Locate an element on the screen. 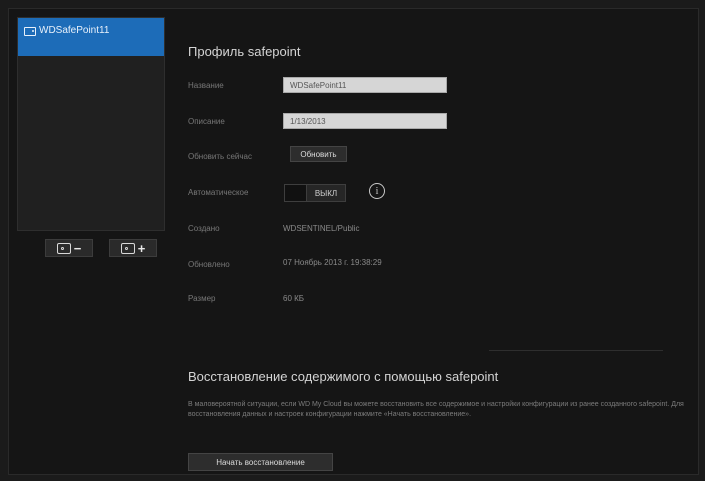 This screenshot has width=705, height=481. divider is located at coordinates (576, 350).